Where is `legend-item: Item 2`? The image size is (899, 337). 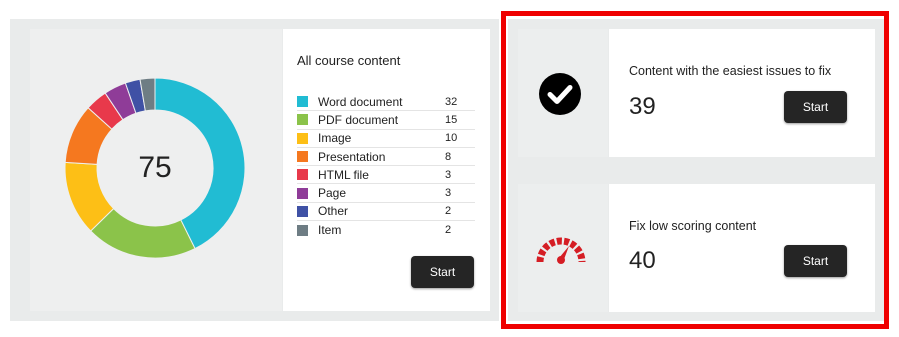 legend-item: Item 2 is located at coordinates (386, 230).